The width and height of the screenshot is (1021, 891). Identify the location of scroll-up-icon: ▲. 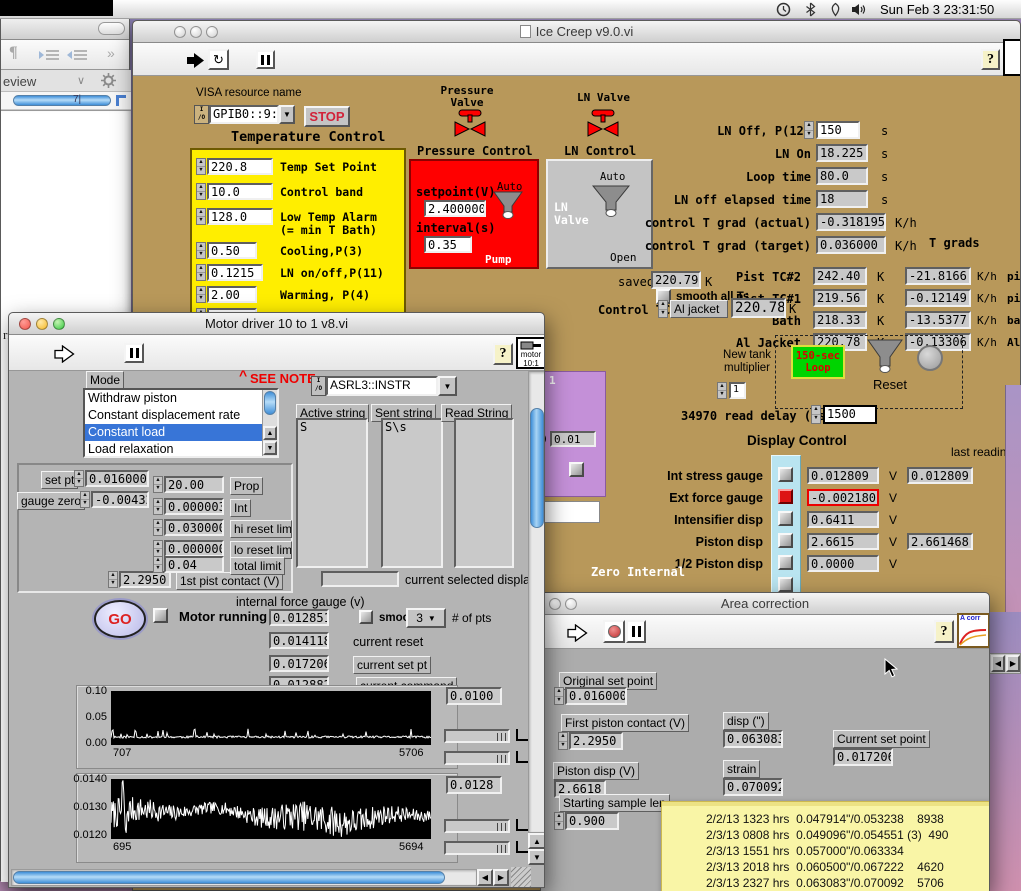
(536, 841).